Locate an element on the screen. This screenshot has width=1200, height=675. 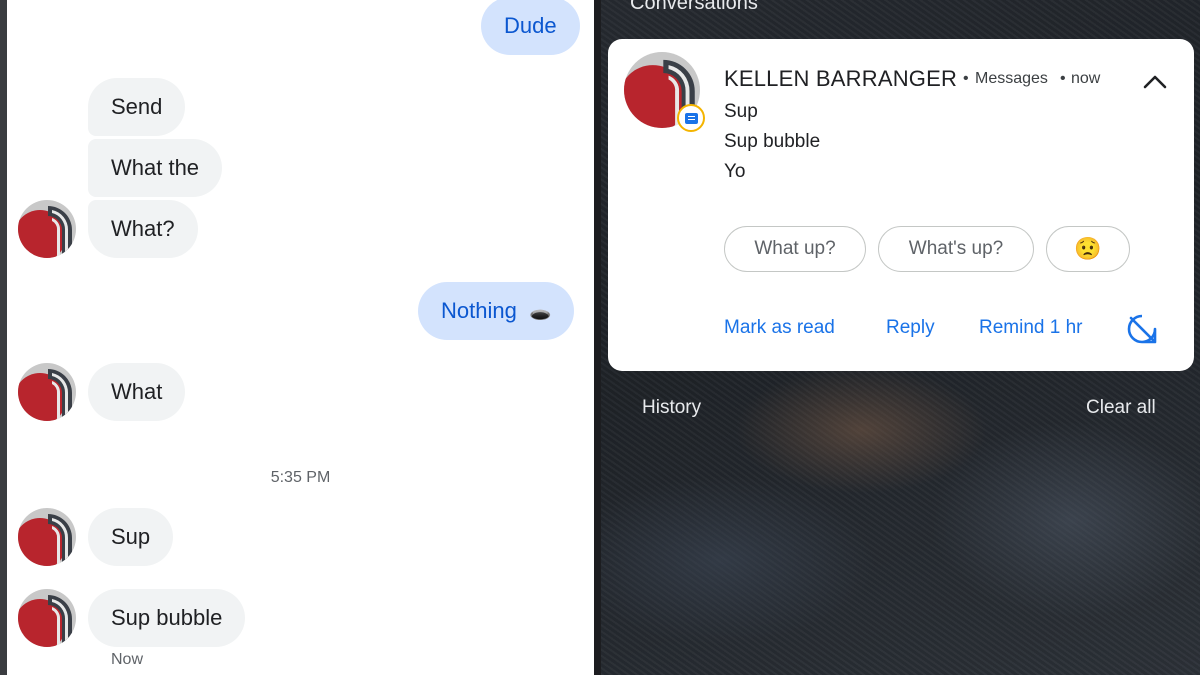
timestamp-divider: 5:35 PM is located at coordinates (300, 477).